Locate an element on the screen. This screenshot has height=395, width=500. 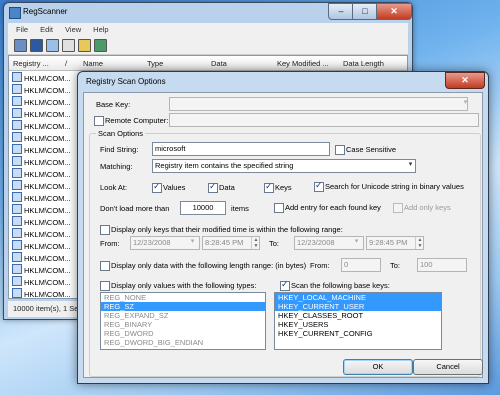
length-range-checkbox is located at coordinates (105, 266).